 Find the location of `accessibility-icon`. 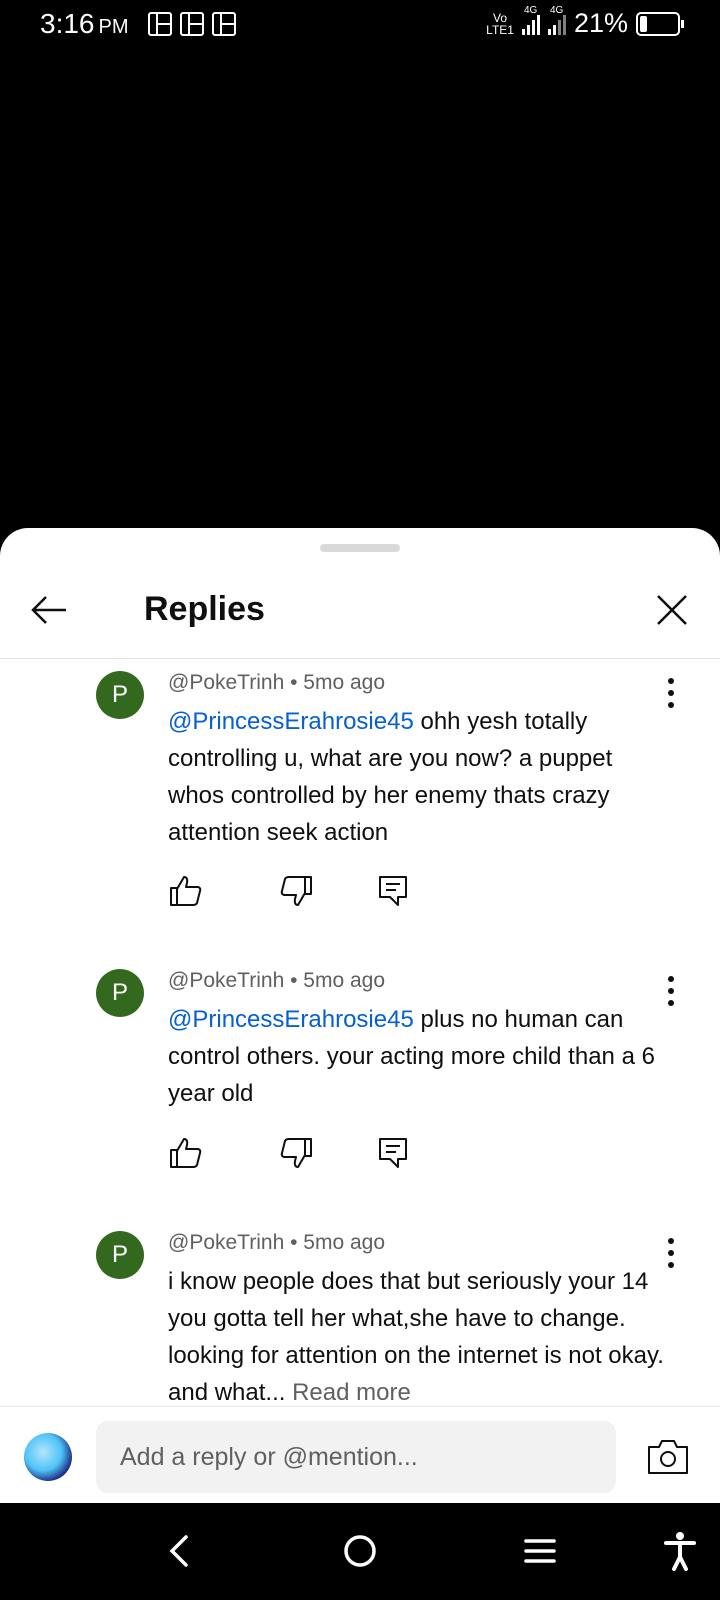

accessibility-icon is located at coordinates (680, 1551).